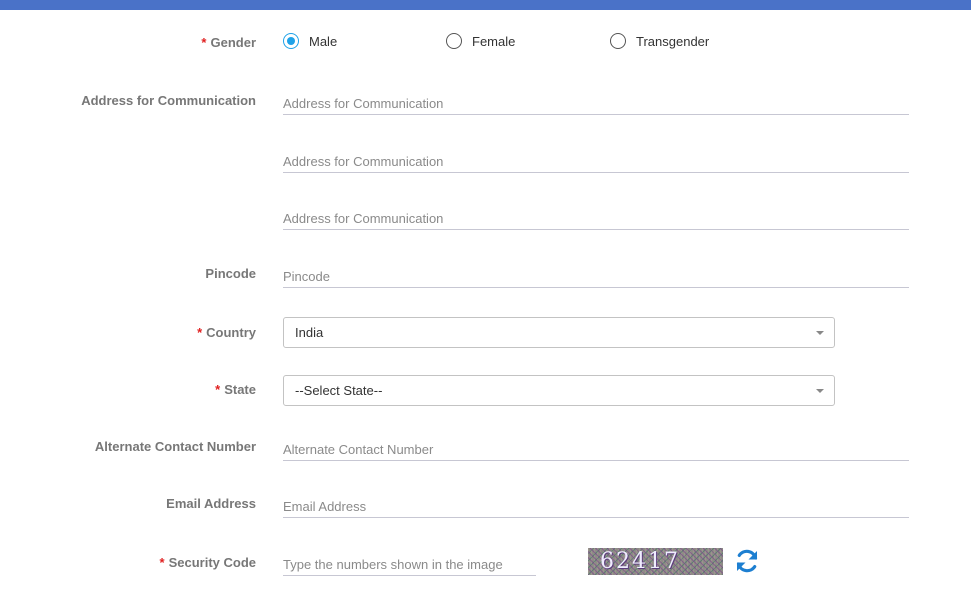 The width and height of the screenshot is (971, 607). I want to click on top-bar, so click(485, 5).